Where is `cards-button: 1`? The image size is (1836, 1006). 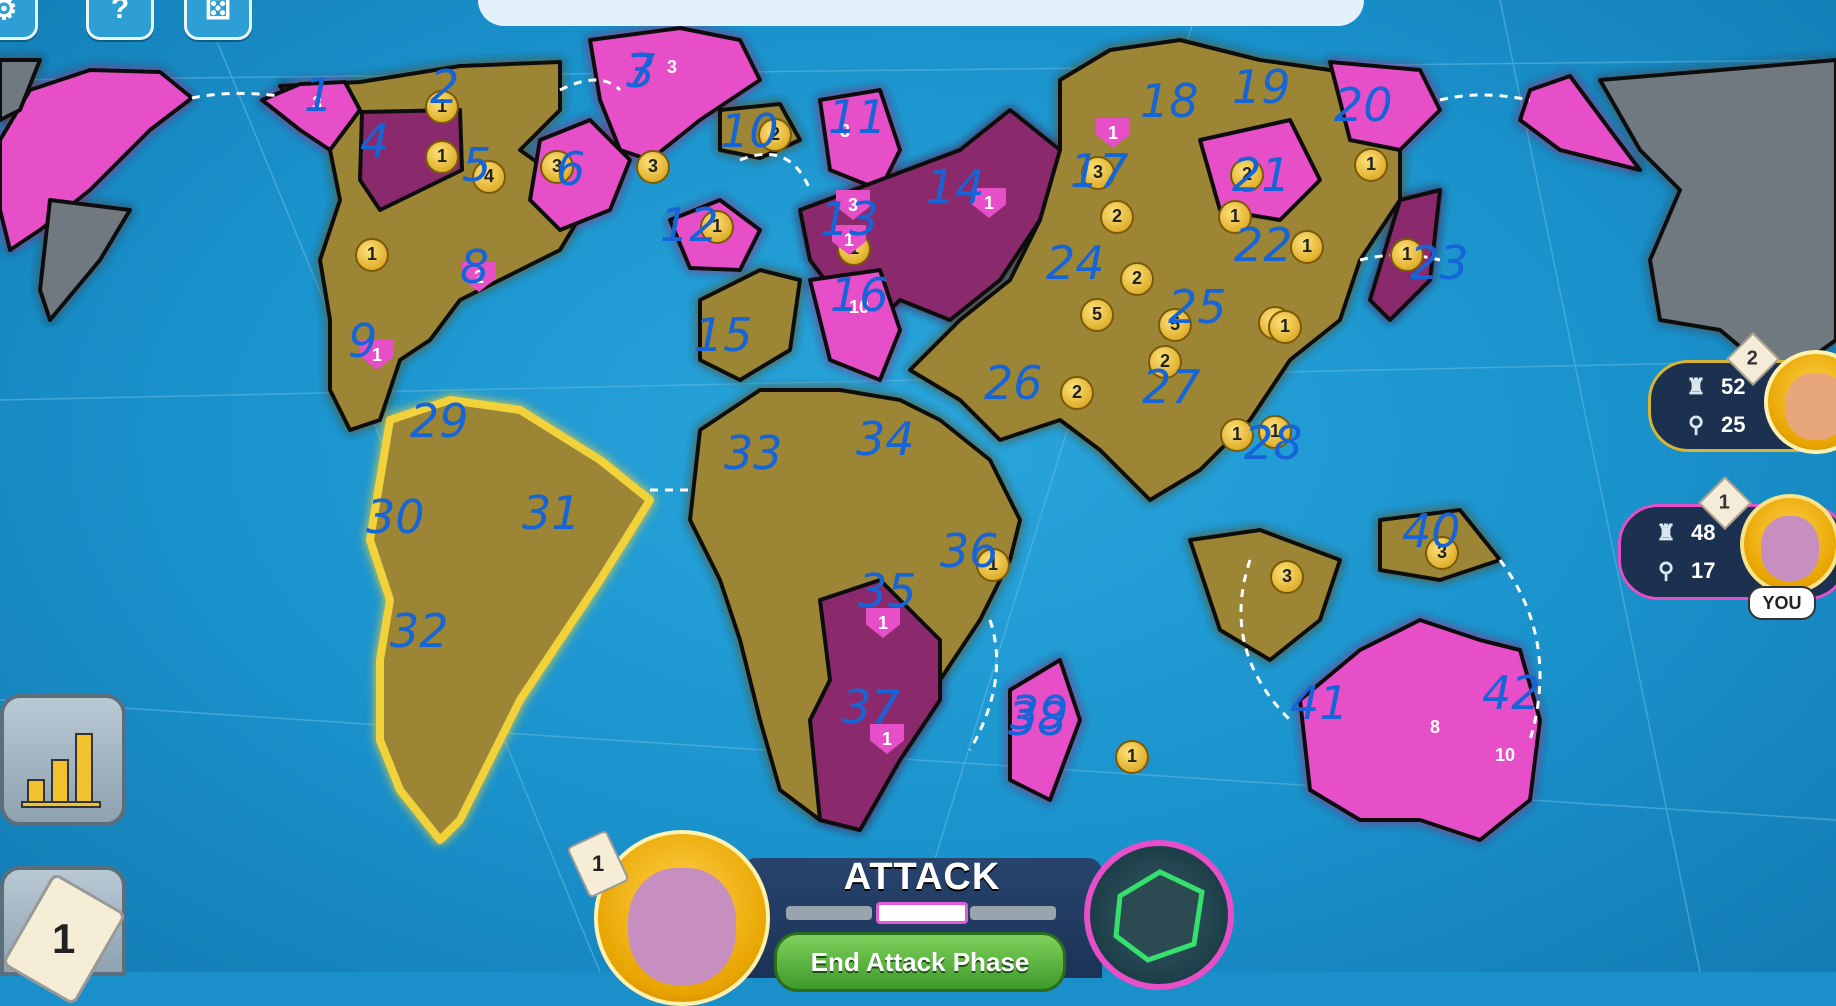 cards-button: 1 is located at coordinates (63, 936).